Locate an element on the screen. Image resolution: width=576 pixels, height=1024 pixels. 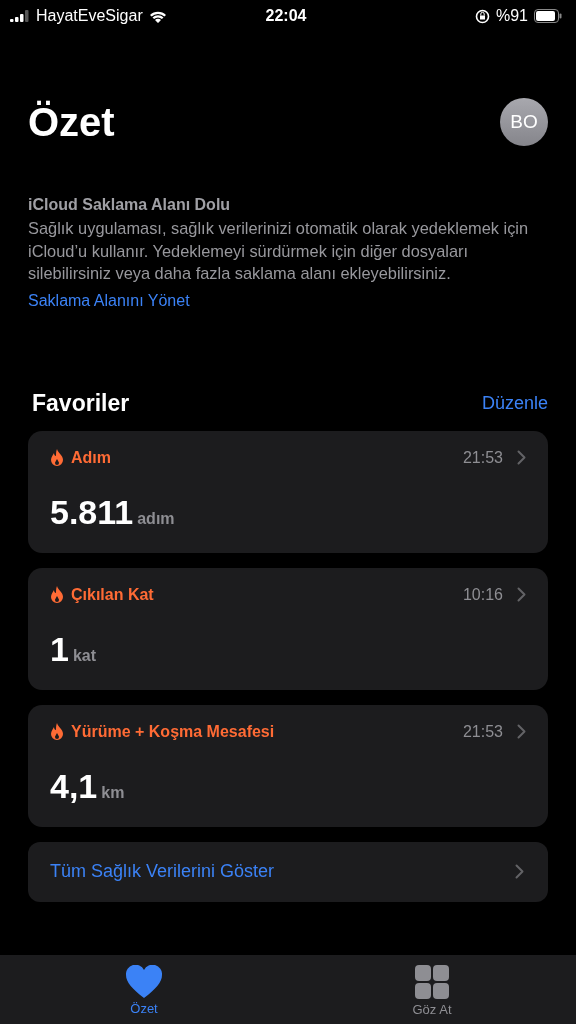
metric-label: Çıkılan Kat is located at coordinates (112, 594).